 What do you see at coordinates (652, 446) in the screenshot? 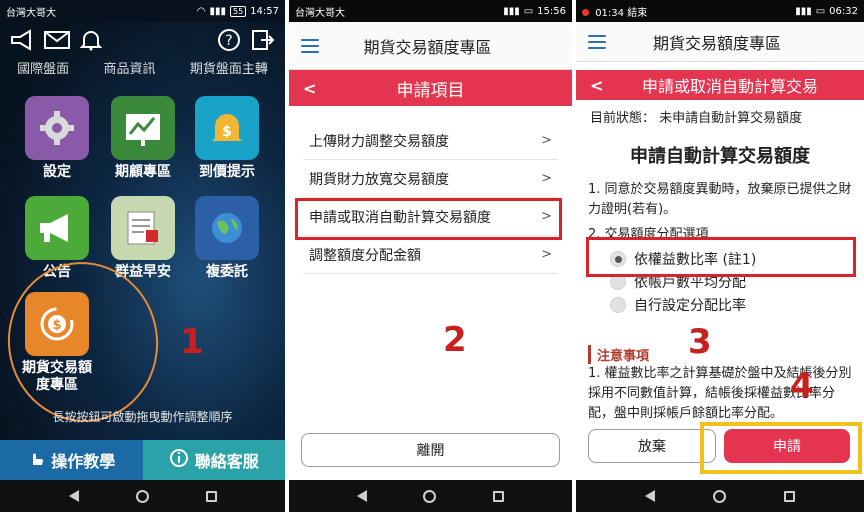
I see `cancel-button: 放棄` at bounding box center [652, 446].